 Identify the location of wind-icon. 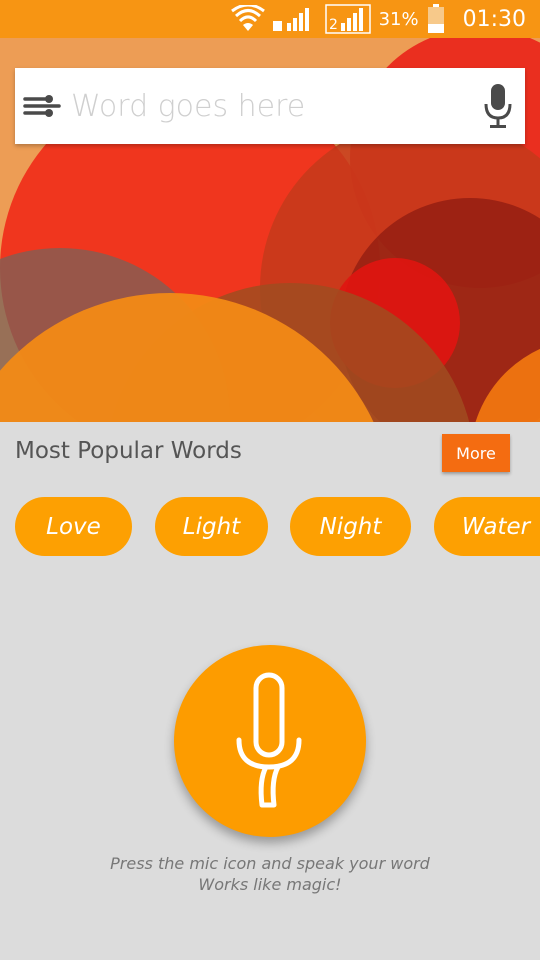
(43, 106).